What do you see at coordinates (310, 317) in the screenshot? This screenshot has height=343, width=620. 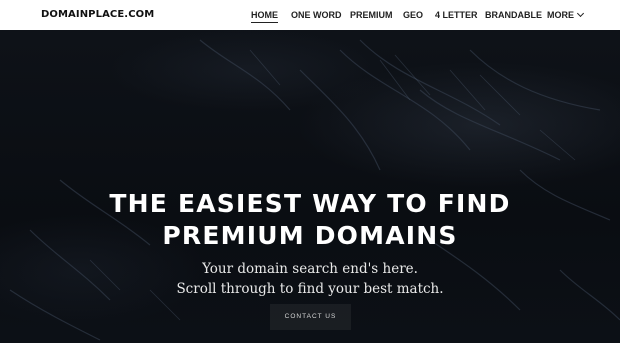 I see `contact-us-button: CONTACT US` at bounding box center [310, 317].